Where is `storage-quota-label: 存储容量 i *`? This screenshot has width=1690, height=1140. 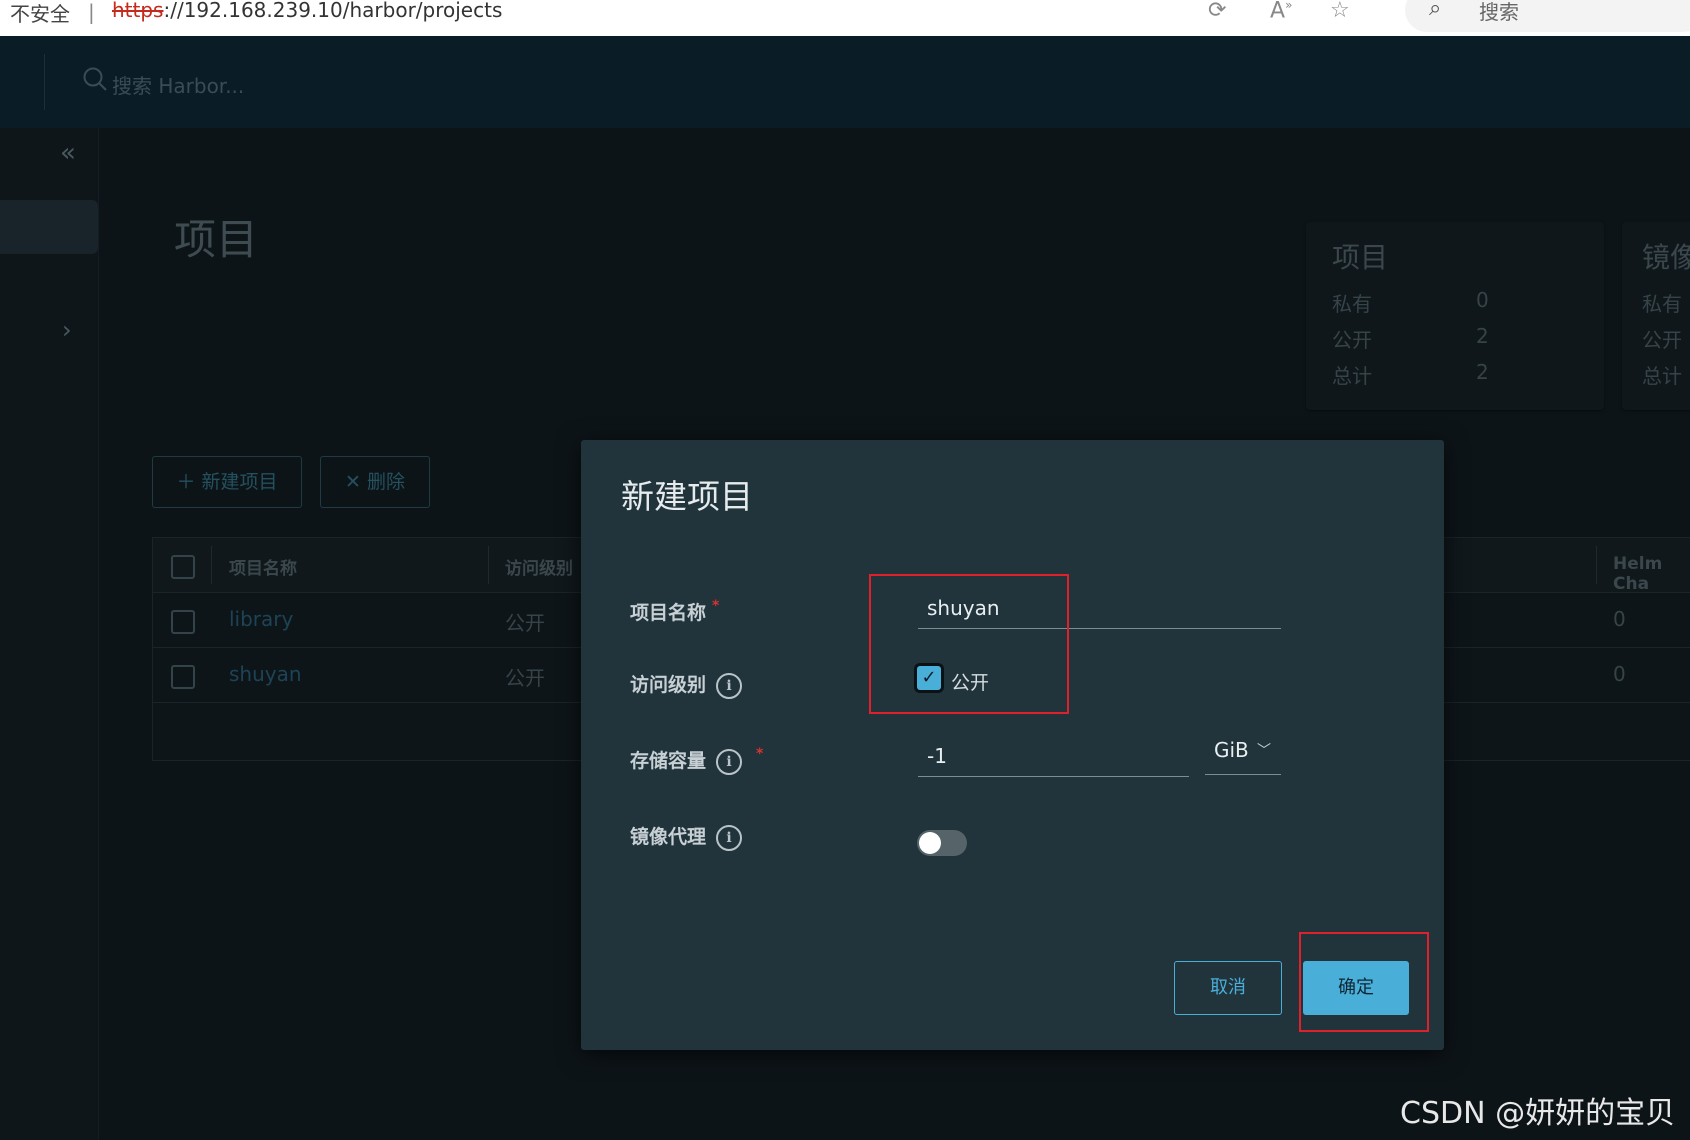
storage-quota-label: 存储容量 i * is located at coordinates (696, 760).